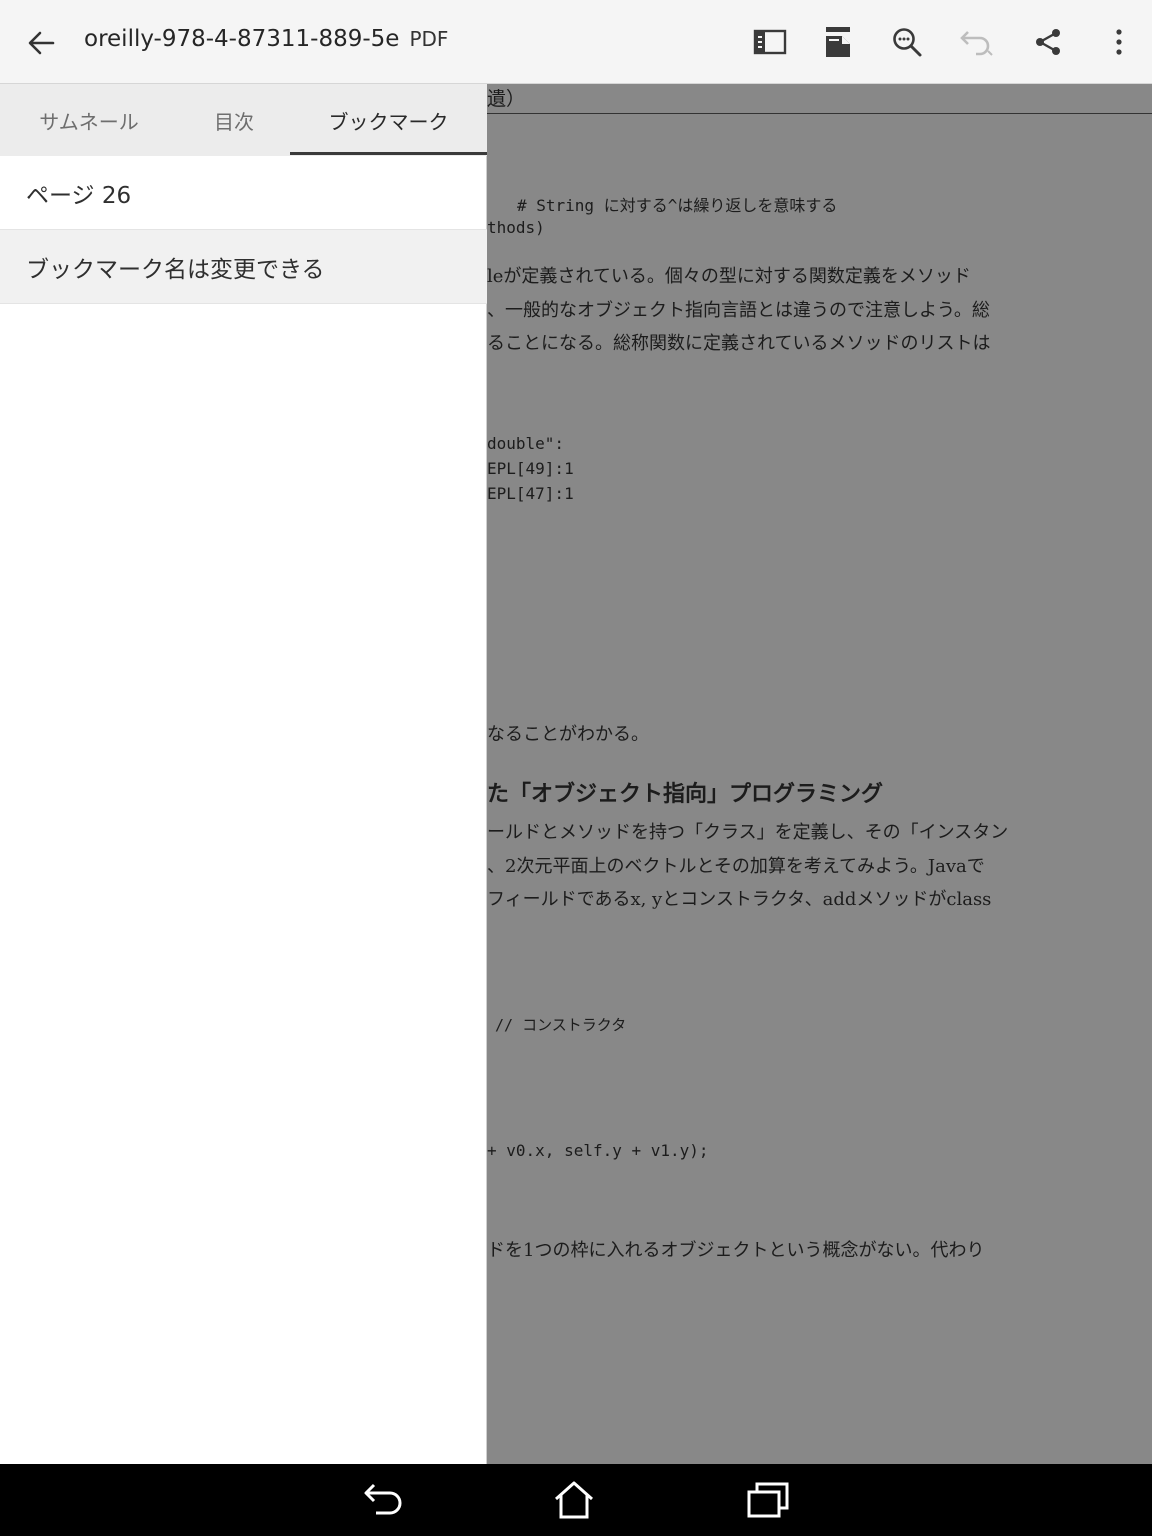 The width and height of the screenshot is (1152, 1536). I want to click on bookmark-item: ページ 26, so click(243, 193).